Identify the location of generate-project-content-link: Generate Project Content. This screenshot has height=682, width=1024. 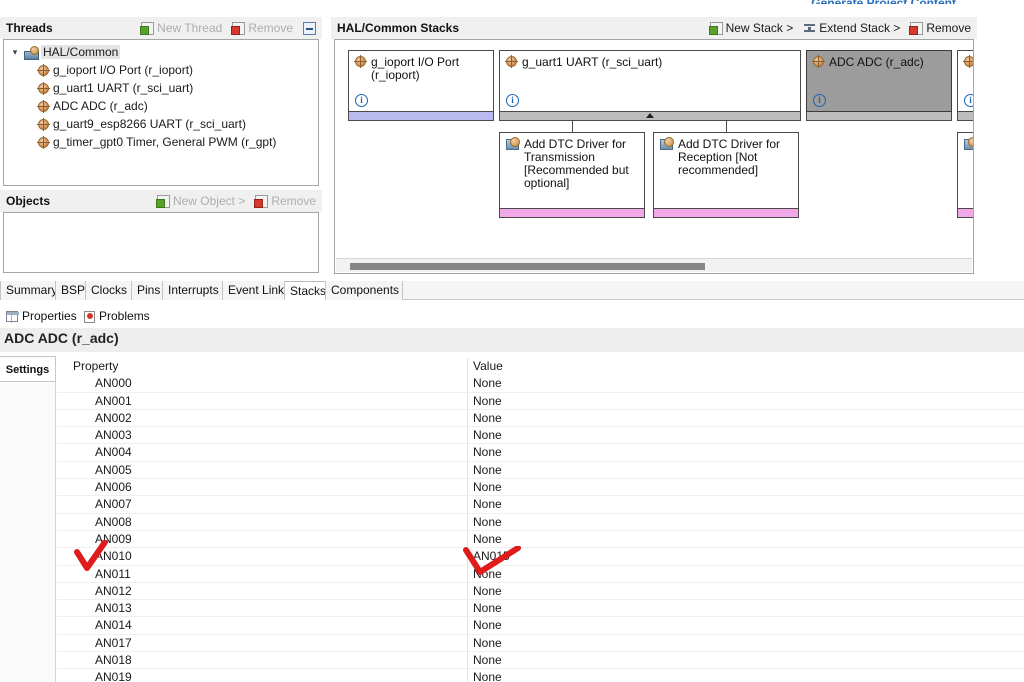
(883, 2).